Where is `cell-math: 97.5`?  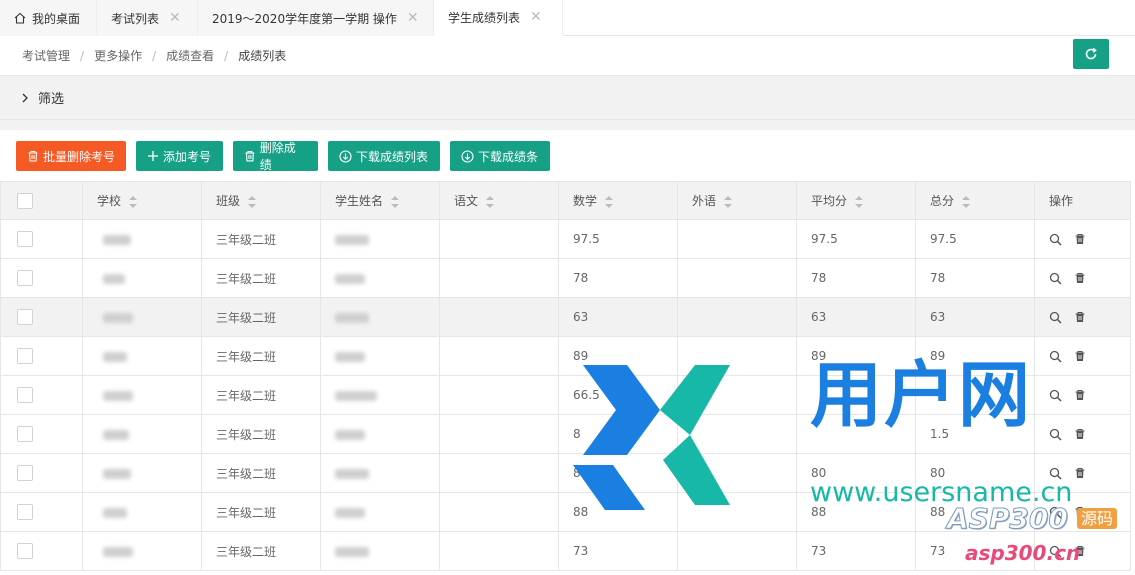 cell-math: 97.5 is located at coordinates (618, 239).